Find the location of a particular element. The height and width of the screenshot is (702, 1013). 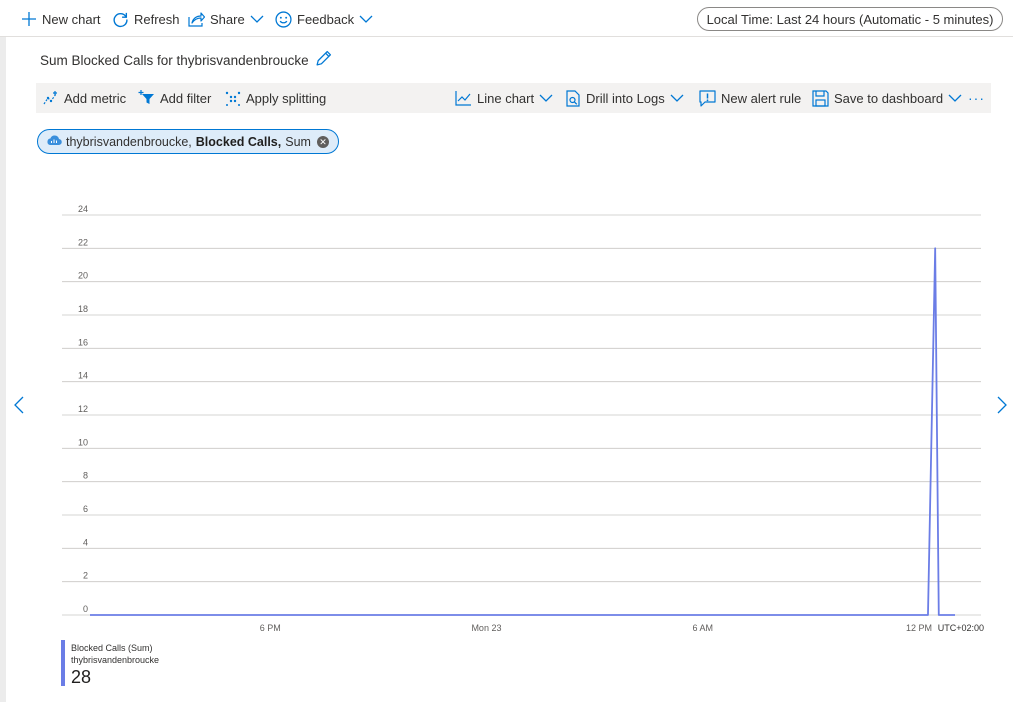

legend-value: 28 is located at coordinates (81, 677).